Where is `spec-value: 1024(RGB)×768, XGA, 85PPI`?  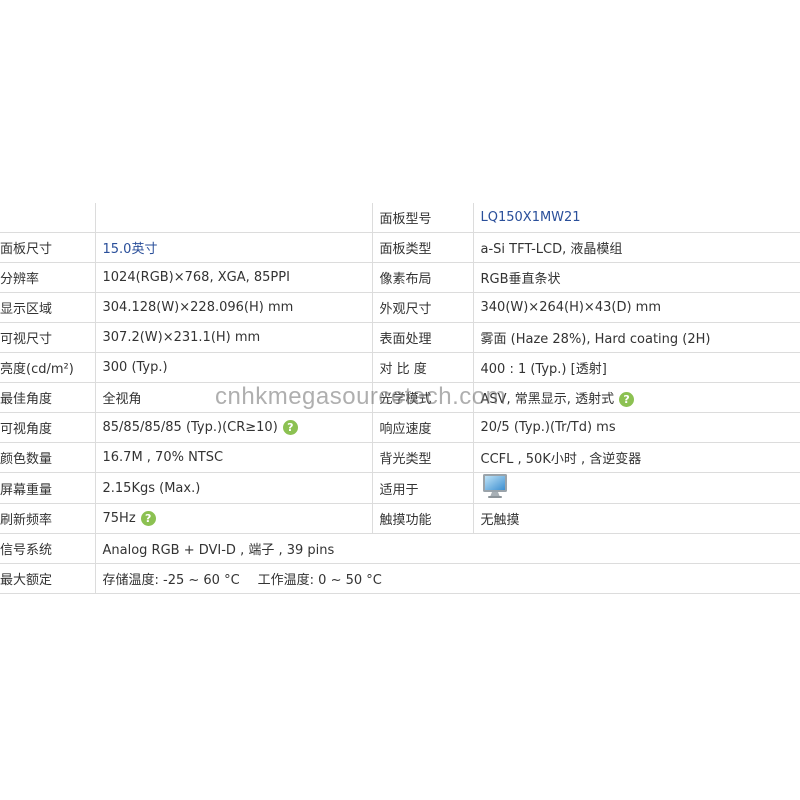
spec-value: 1024(RGB)×768, XGA, 85PPI is located at coordinates (233, 277).